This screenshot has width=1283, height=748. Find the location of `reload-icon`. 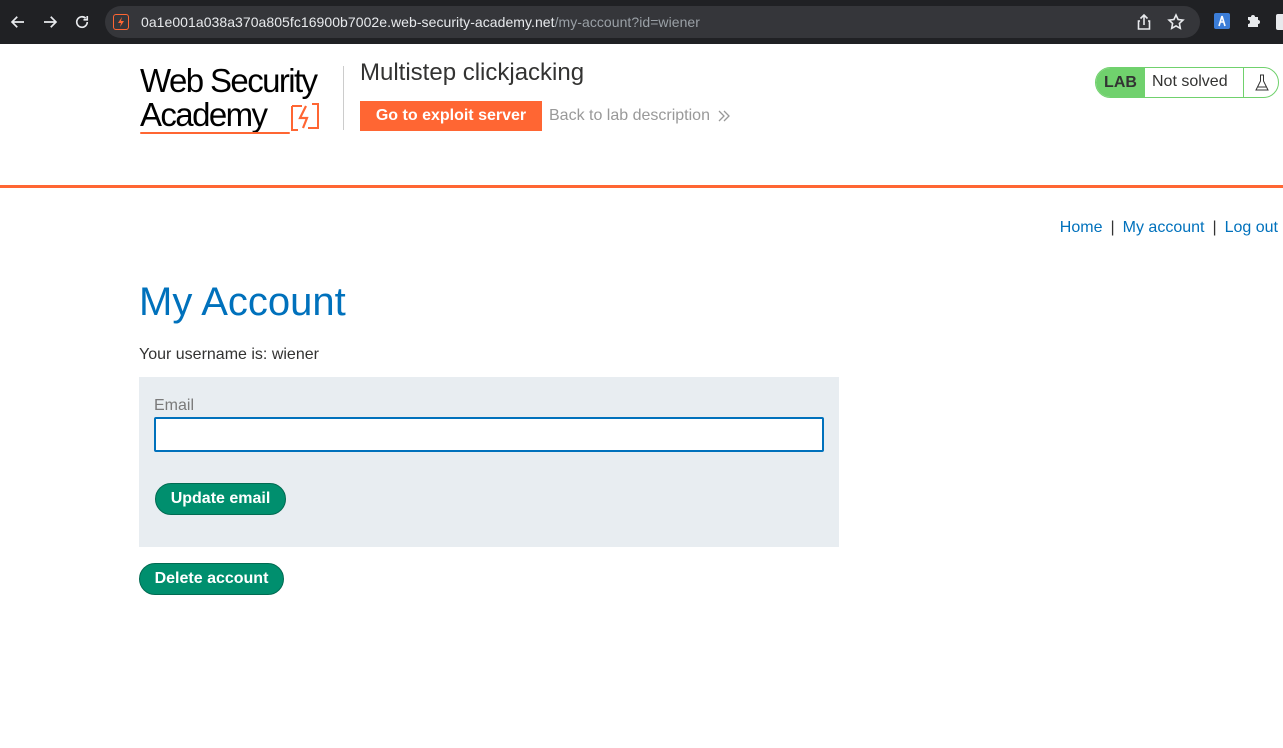

reload-icon is located at coordinates (82, 22).